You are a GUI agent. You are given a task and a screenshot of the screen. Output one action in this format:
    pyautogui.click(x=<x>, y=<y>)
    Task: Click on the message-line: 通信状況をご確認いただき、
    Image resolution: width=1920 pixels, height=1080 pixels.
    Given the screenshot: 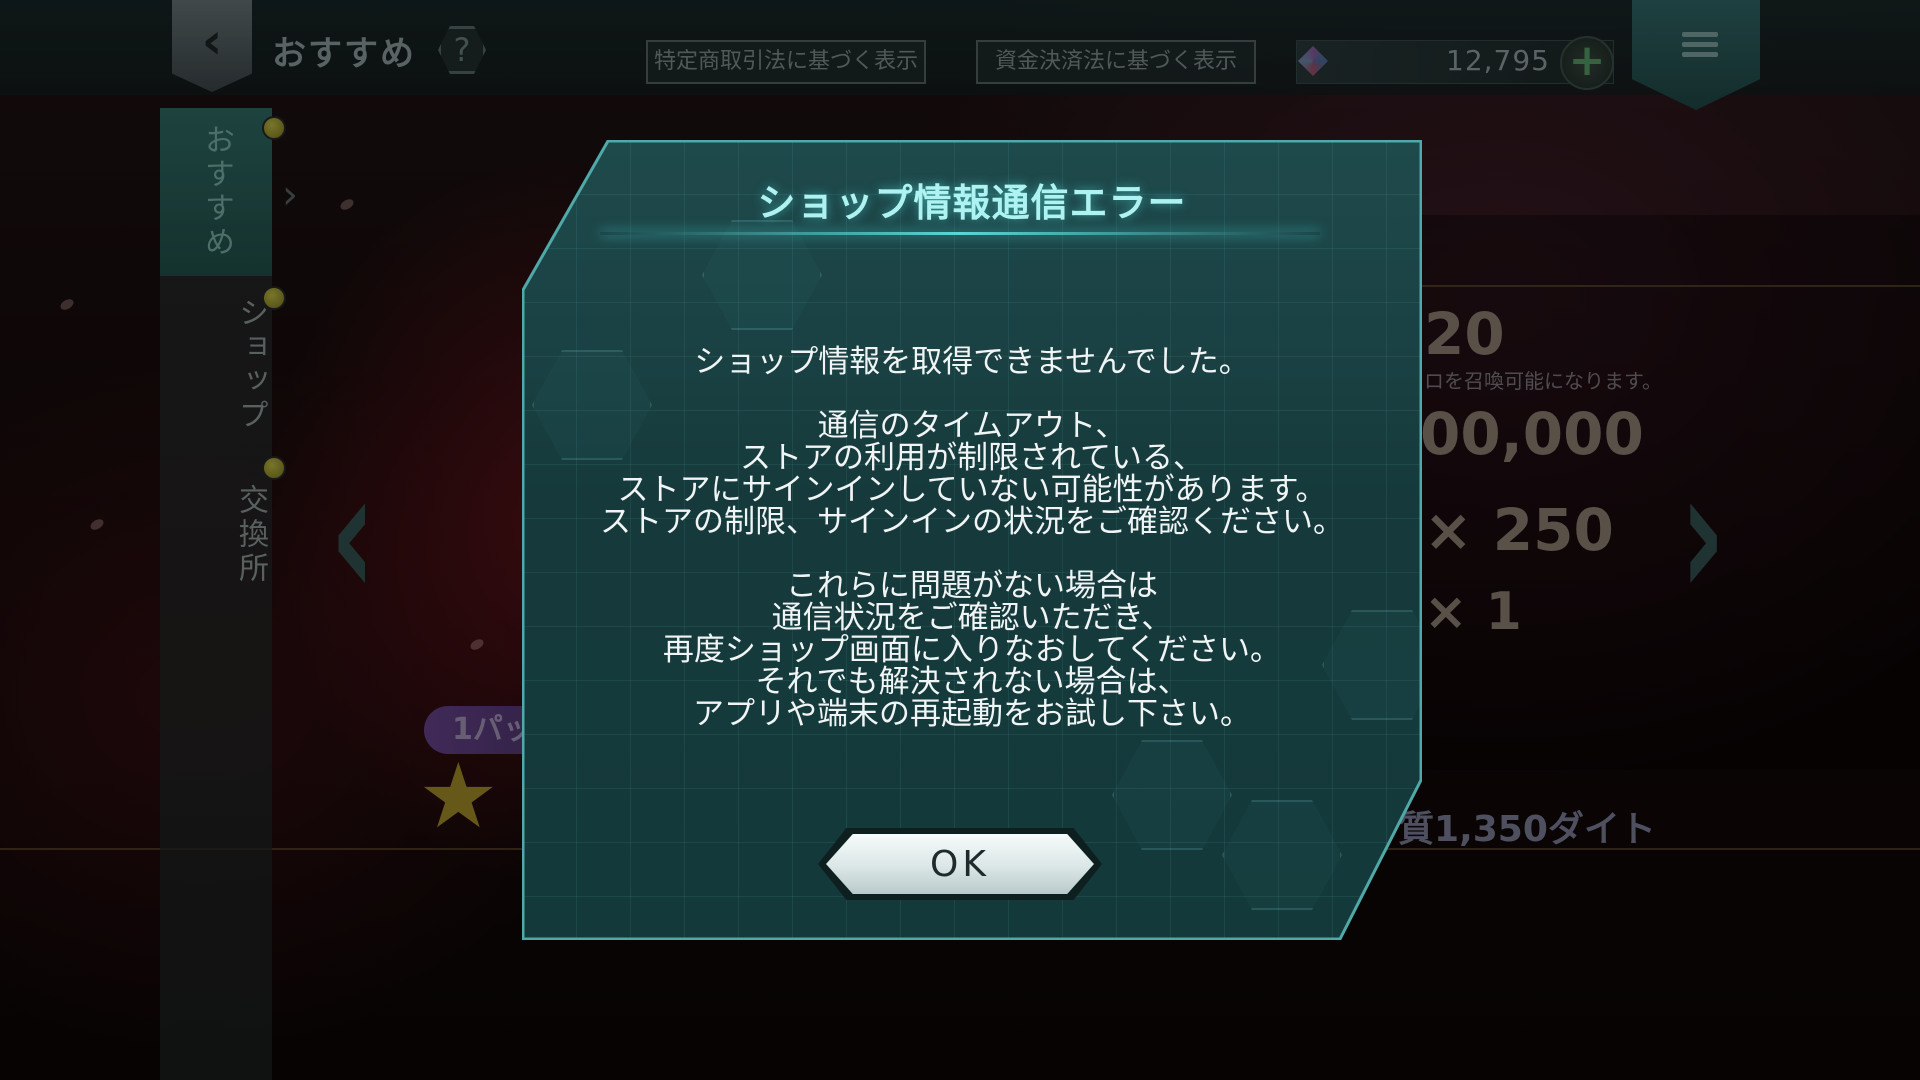 What is the action you would take?
    pyautogui.click(x=972, y=618)
    